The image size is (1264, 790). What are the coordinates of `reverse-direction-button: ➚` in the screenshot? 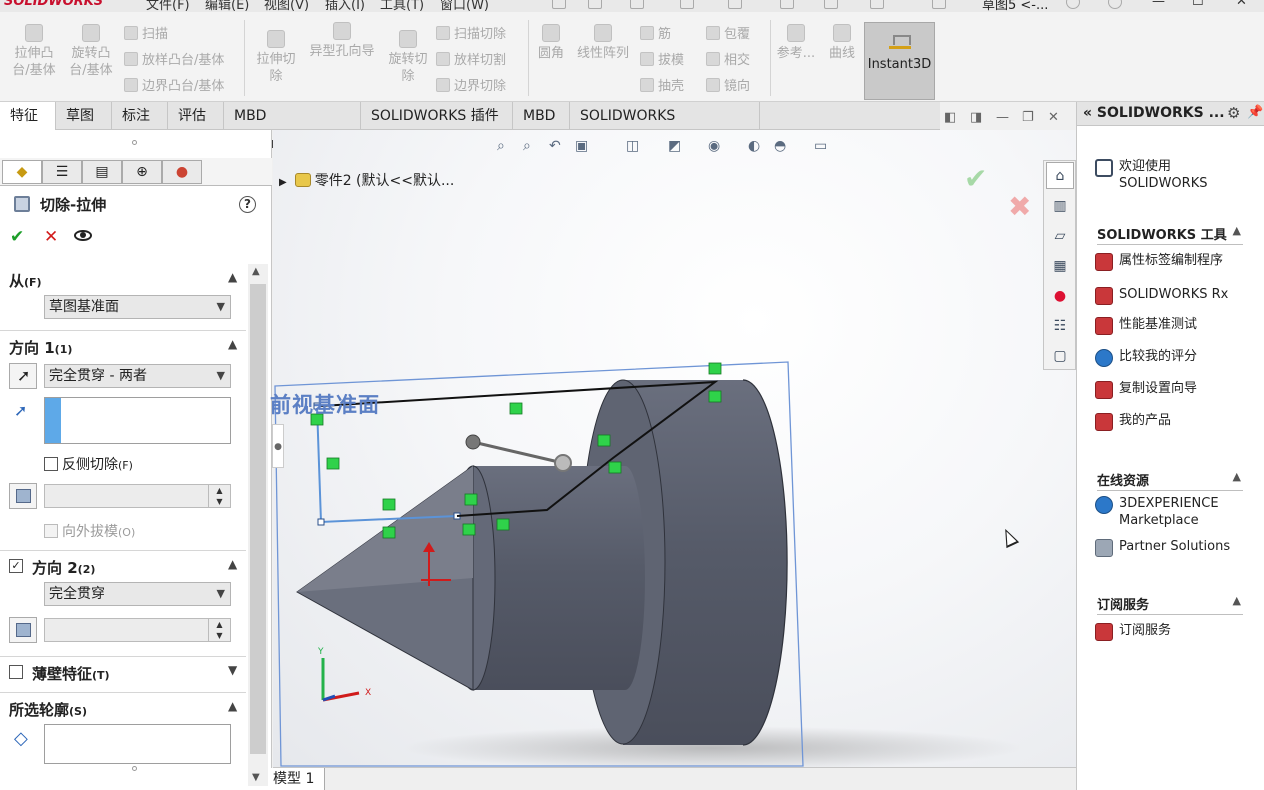 It's located at (23, 376).